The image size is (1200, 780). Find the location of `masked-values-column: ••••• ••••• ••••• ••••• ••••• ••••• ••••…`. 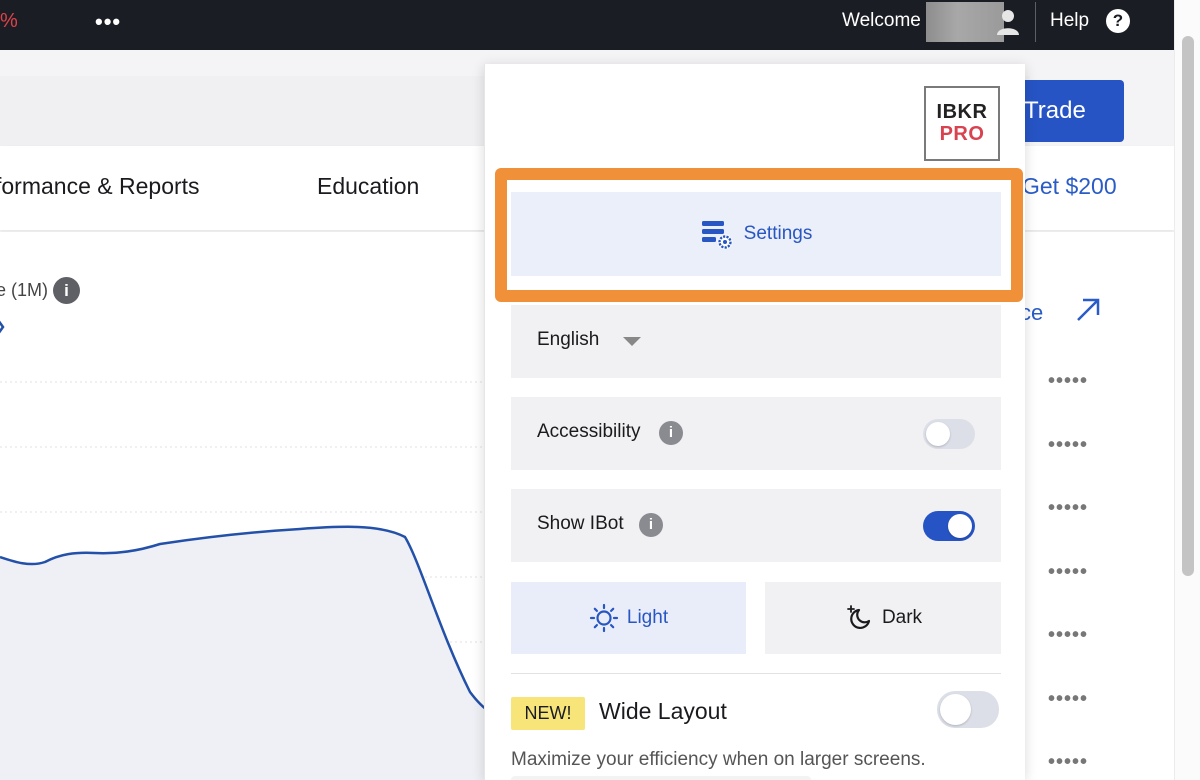

masked-values-column: ••••• ••••• ••••• ••••• ••••• ••••• ••••… is located at coordinates (1068, 575).